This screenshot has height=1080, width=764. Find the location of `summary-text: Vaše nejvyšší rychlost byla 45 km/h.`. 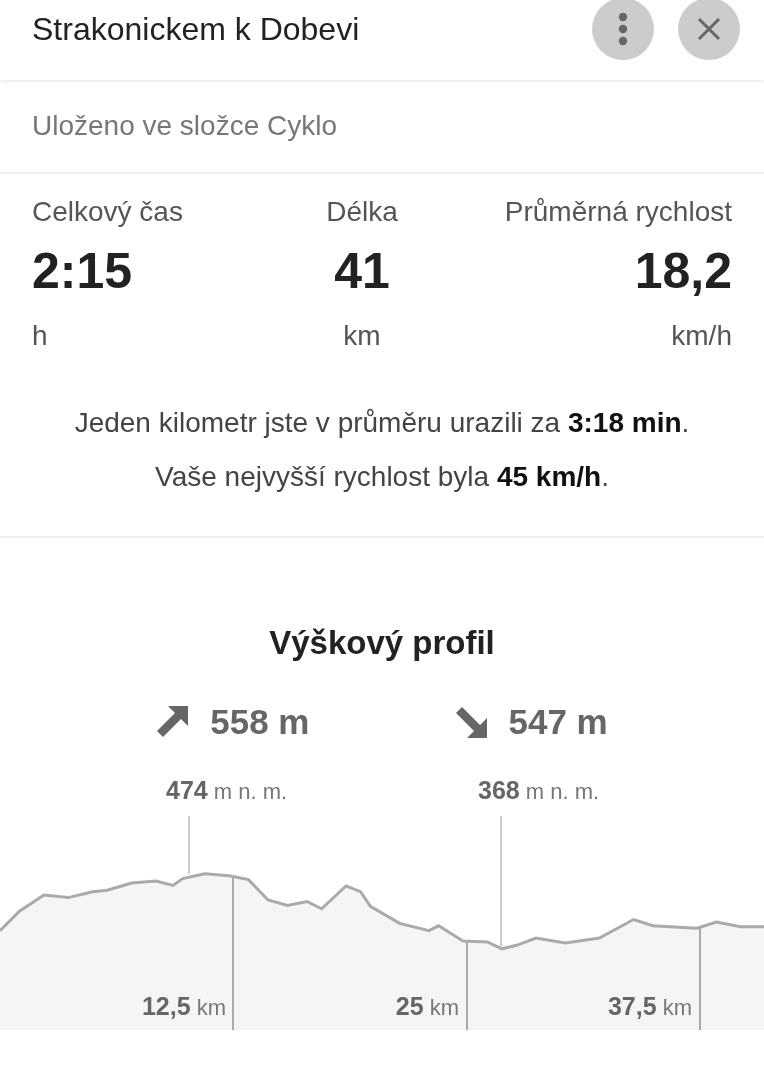

summary-text: Vaše nejvyšší rychlost byla 45 km/h. is located at coordinates (382, 477).